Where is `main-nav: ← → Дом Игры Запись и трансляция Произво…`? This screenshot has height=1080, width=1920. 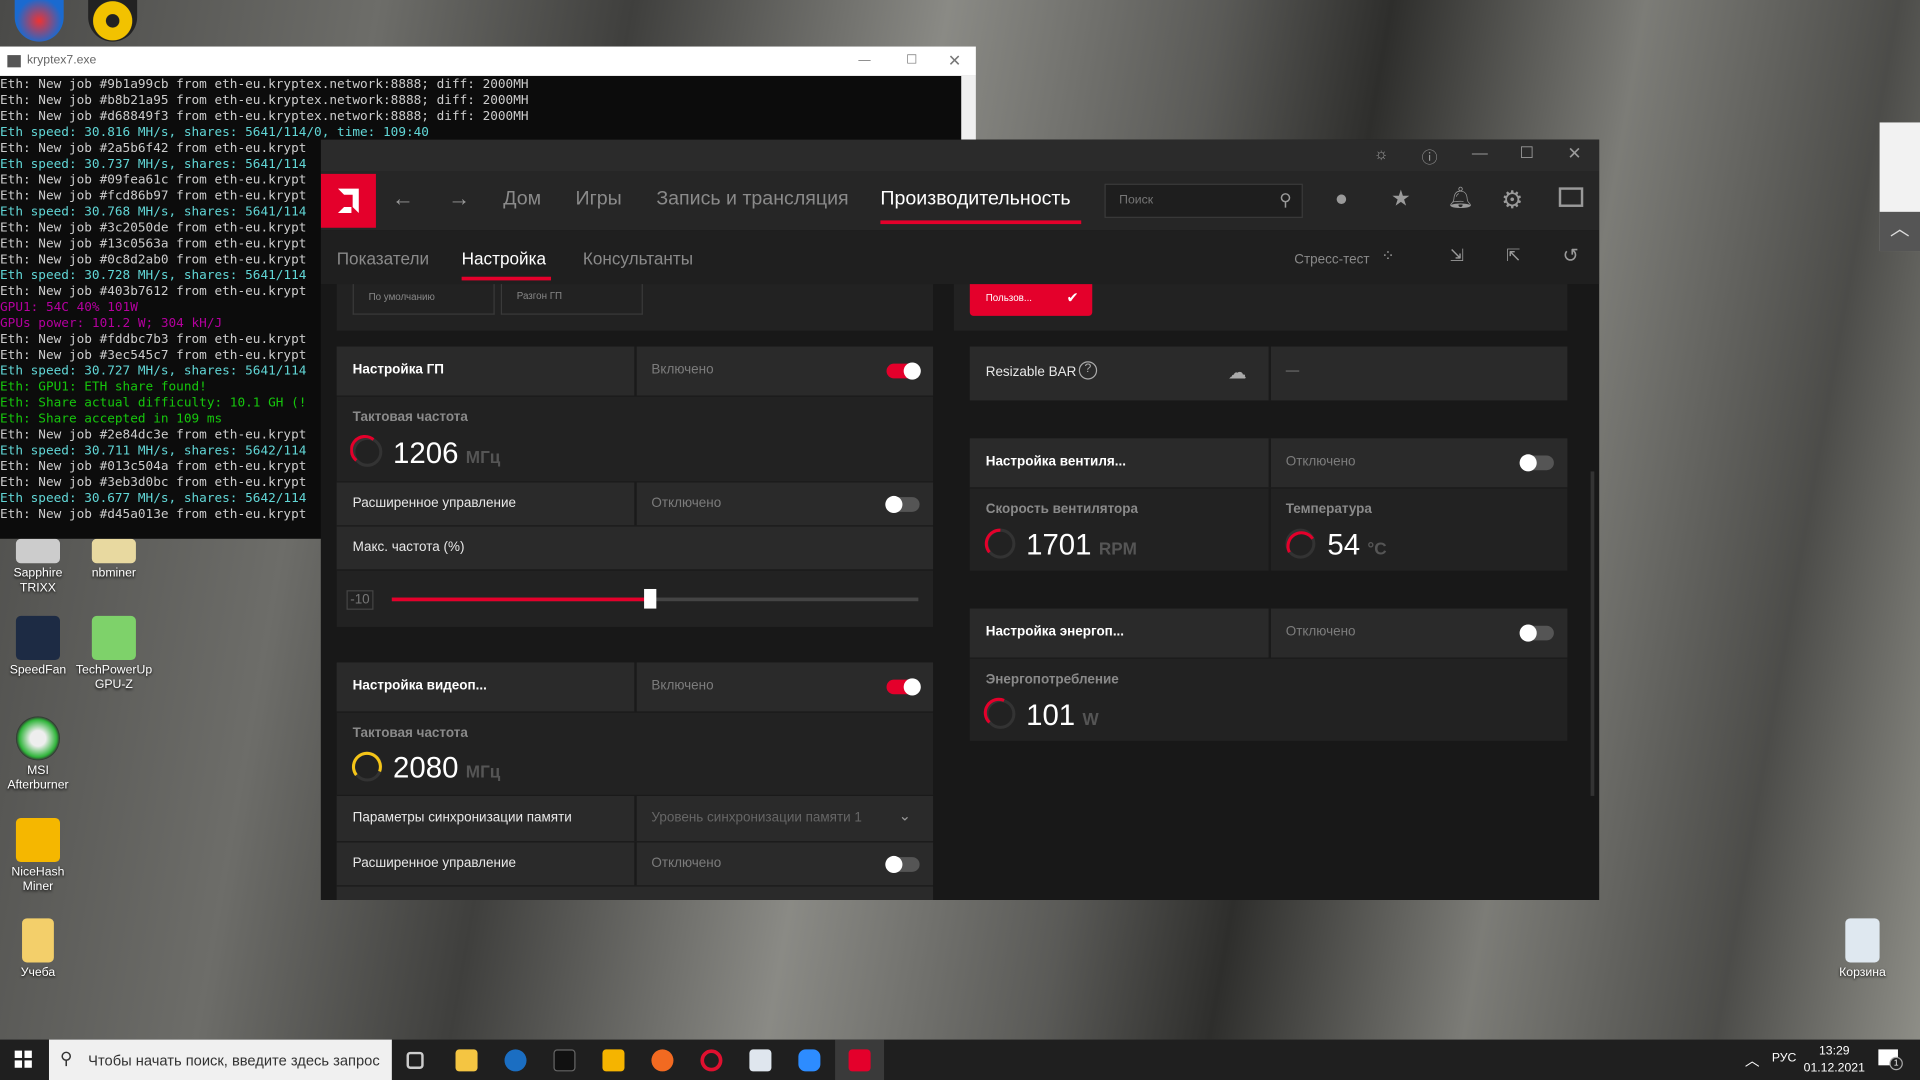
main-nav: ← → Дом Игры Запись и трансляция Произво… is located at coordinates (960, 201).